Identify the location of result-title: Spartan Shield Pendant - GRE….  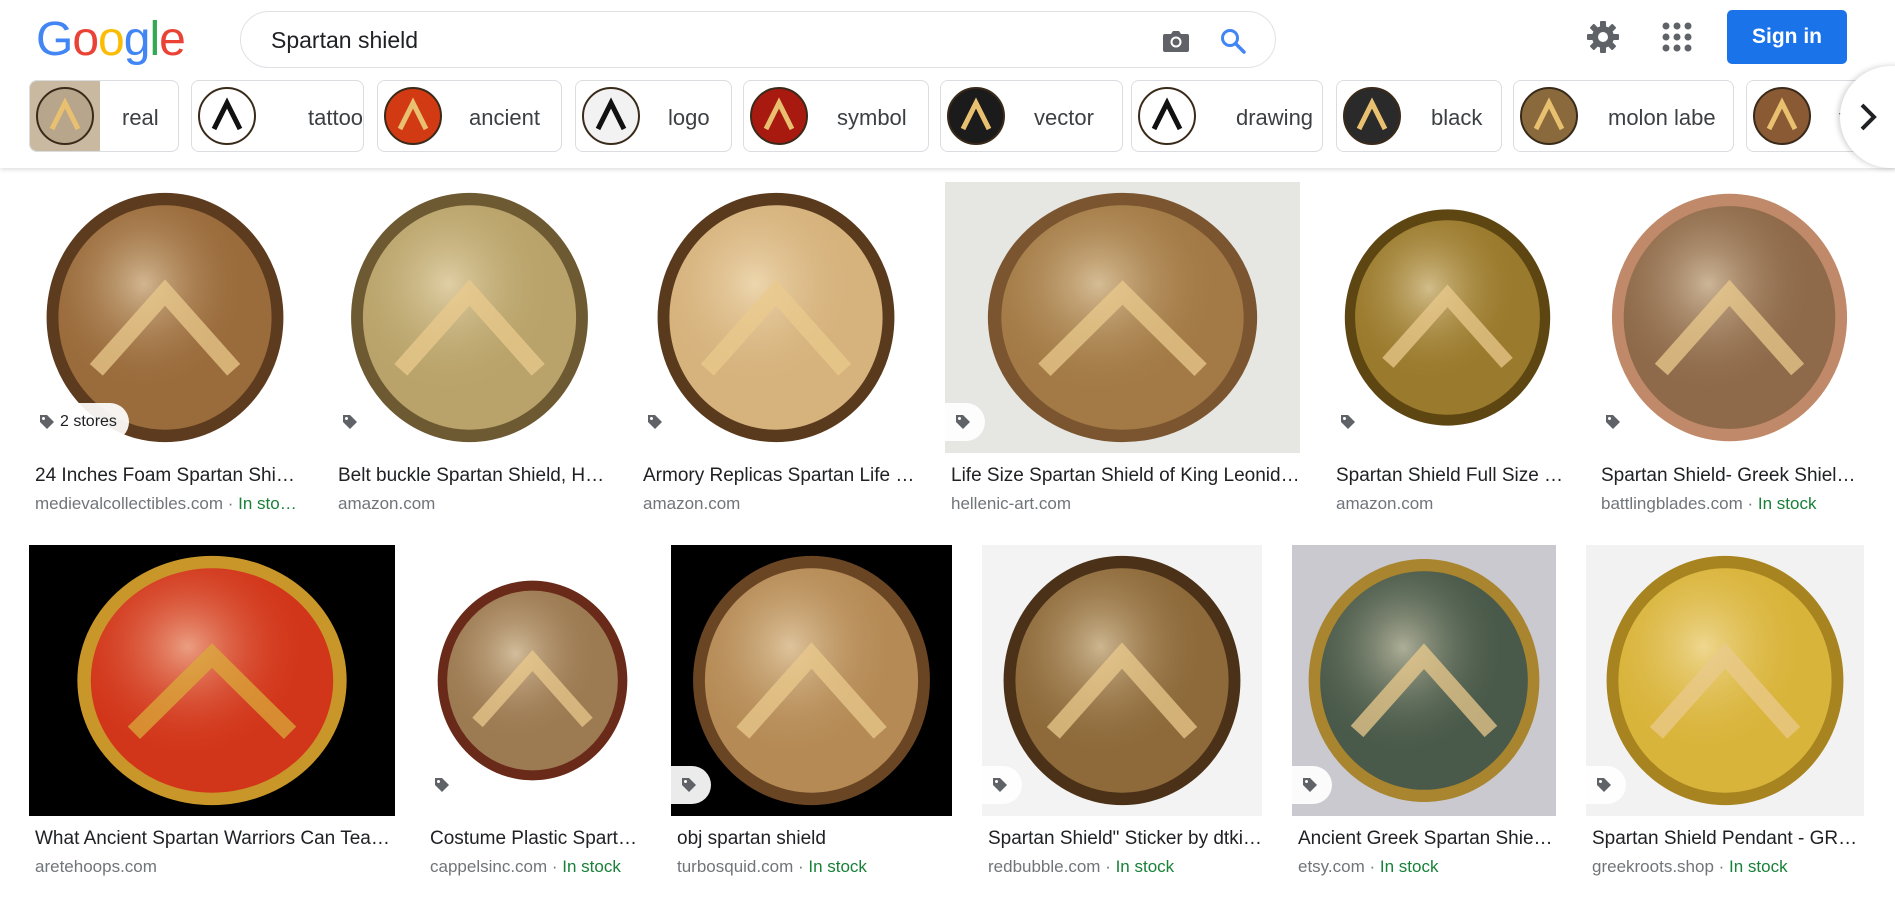
(1728, 839).